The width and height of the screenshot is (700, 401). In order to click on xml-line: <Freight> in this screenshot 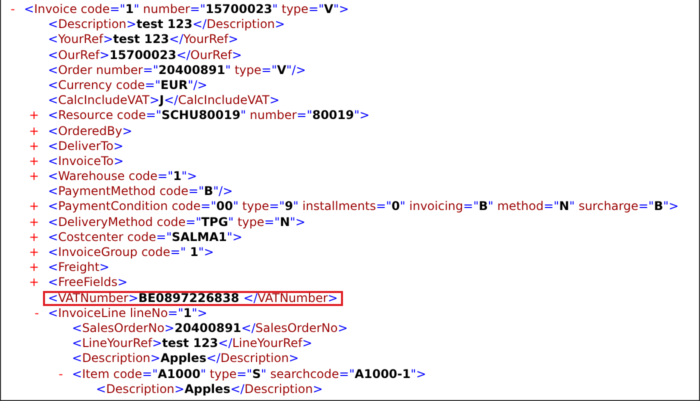, I will do `click(78, 268)`.